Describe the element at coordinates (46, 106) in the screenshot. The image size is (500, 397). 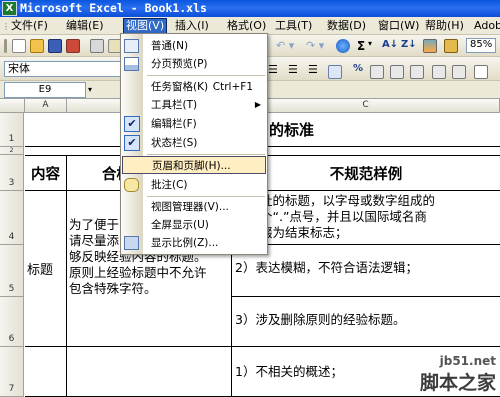
I see `column-header-a: A` at that location.